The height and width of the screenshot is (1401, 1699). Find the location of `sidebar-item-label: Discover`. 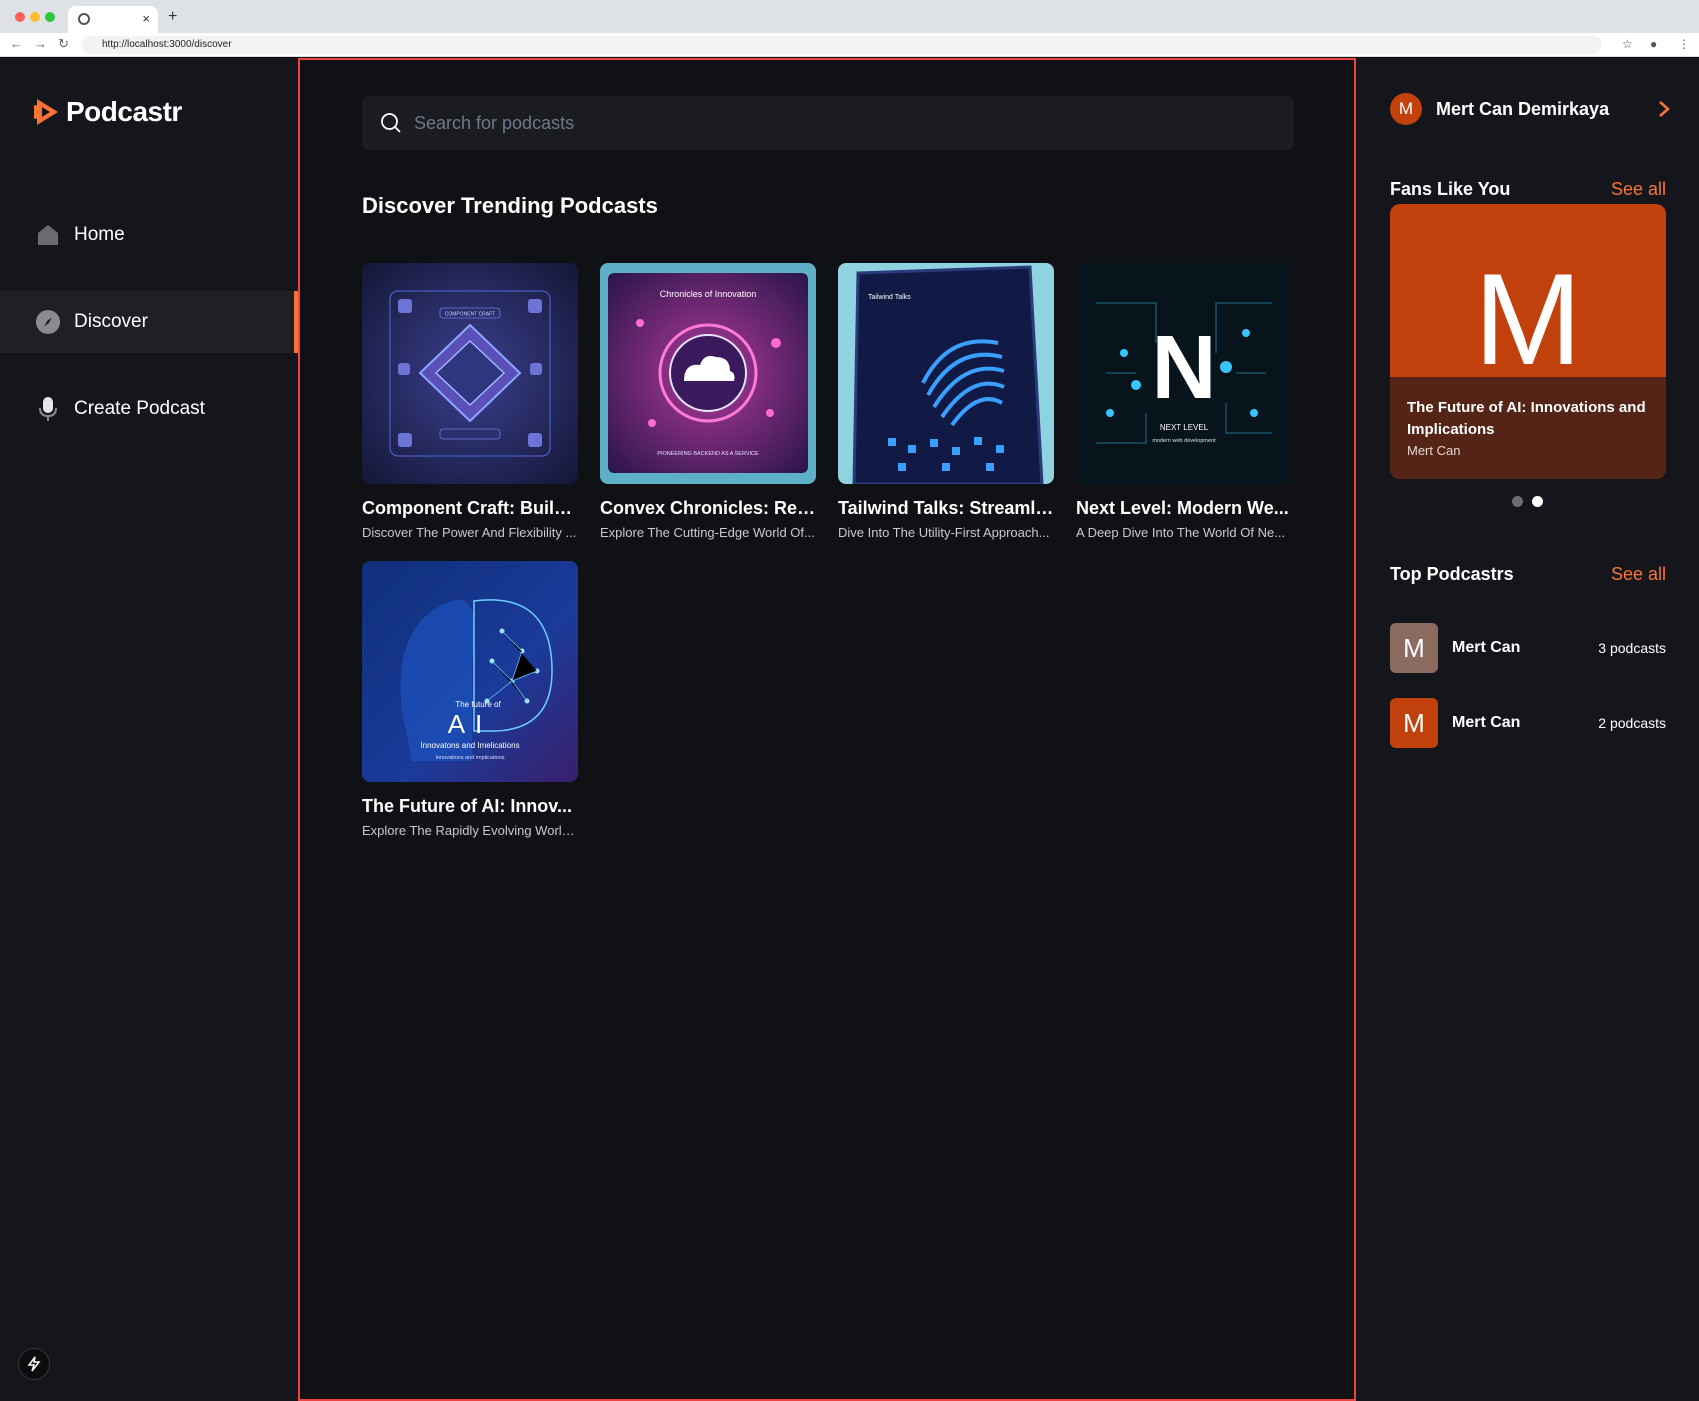

sidebar-item-label: Discover is located at coordinates (111, 321).